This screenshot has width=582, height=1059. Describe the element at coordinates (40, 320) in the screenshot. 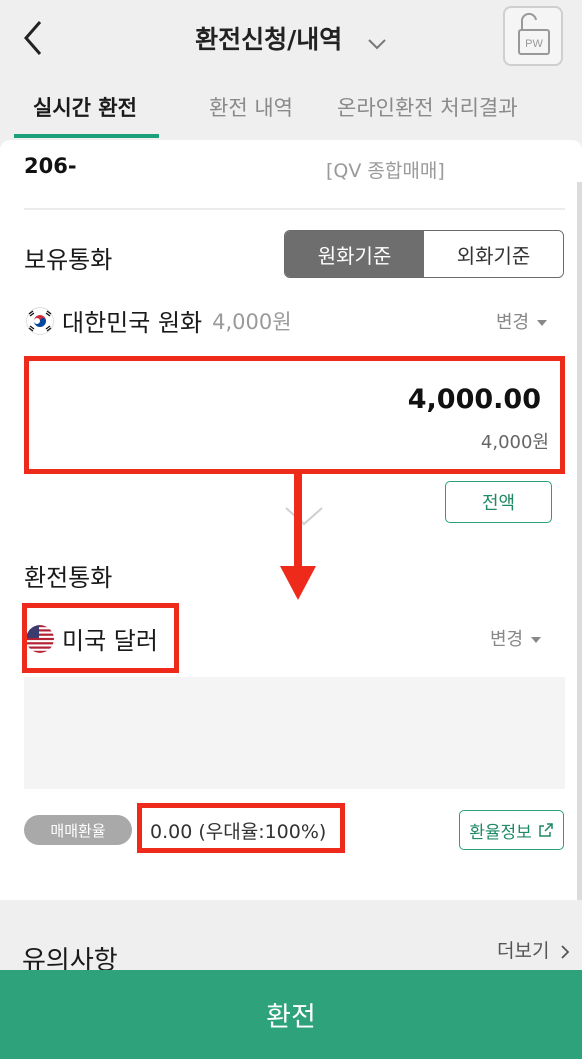

I see `korea-flag-icon` at that location.